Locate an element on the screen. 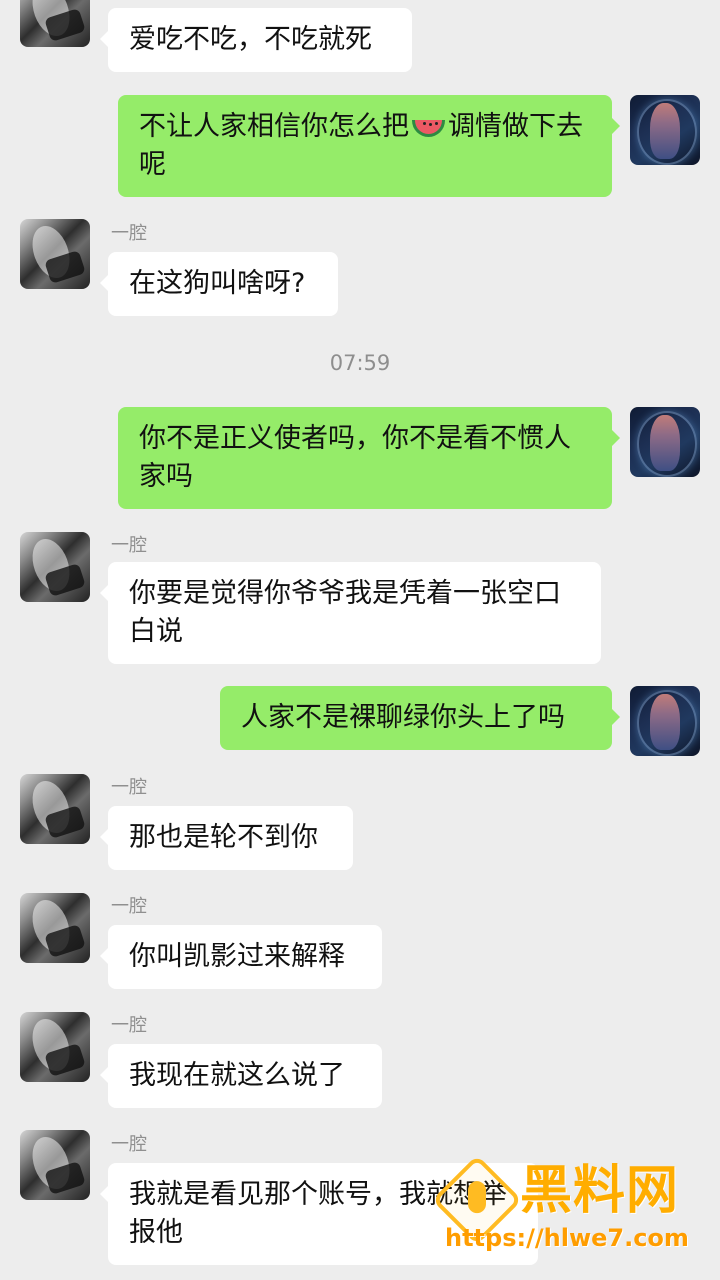 The width and height of the screenshot is (720, 1280). site-watermark: 黑料网 https://hlwe7.com is located at coordinates (560, 1205).